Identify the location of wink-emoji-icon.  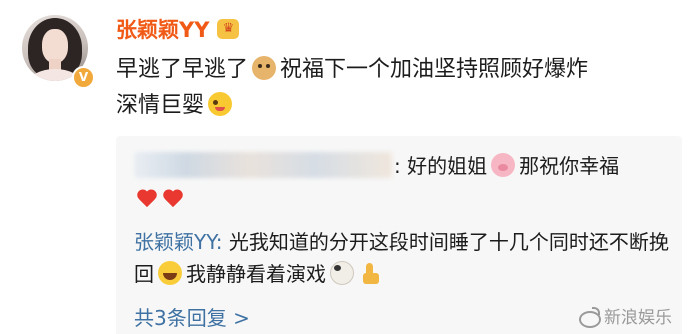
(220, 104).